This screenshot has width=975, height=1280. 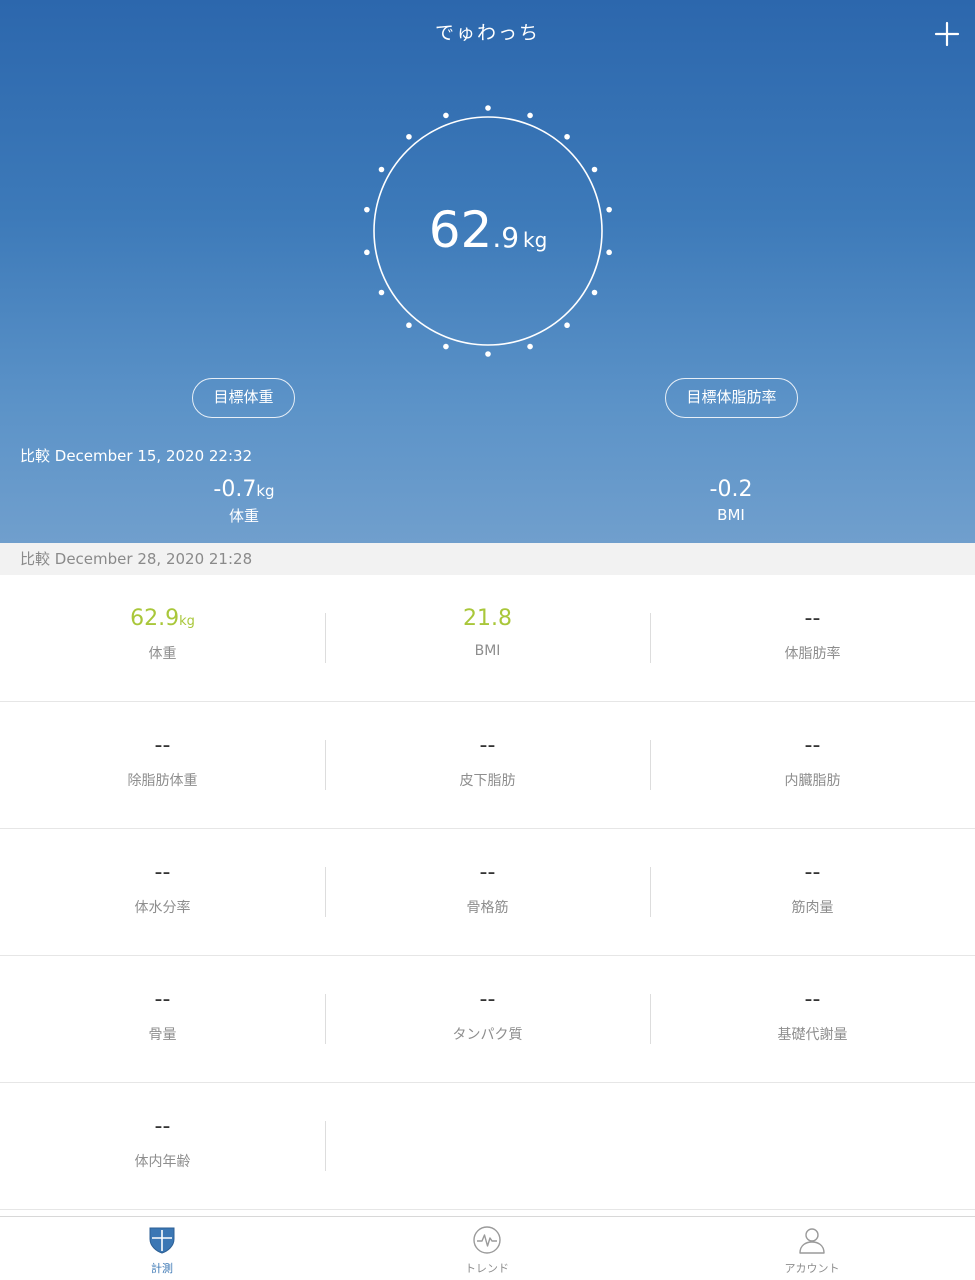 I want to click on tab-bar: 計測 トレンド アカウント, so click(x=487, y=1248).